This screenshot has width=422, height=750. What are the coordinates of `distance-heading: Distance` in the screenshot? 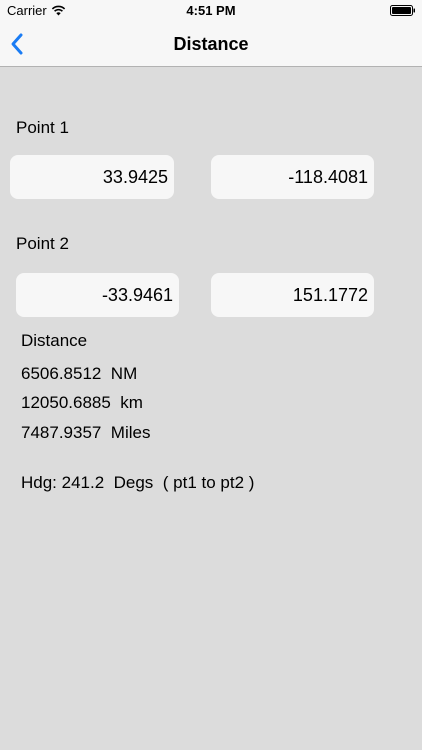 It's located at (54, 340).